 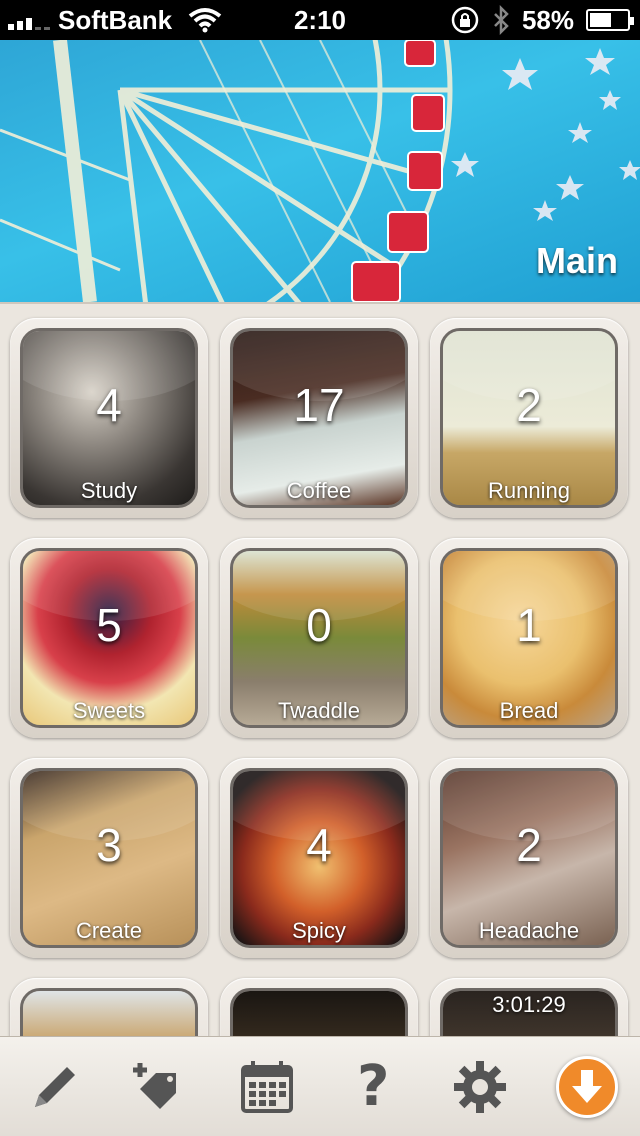 I want to click on category-tile: 3:01:29, so click(x=529, y=1007).